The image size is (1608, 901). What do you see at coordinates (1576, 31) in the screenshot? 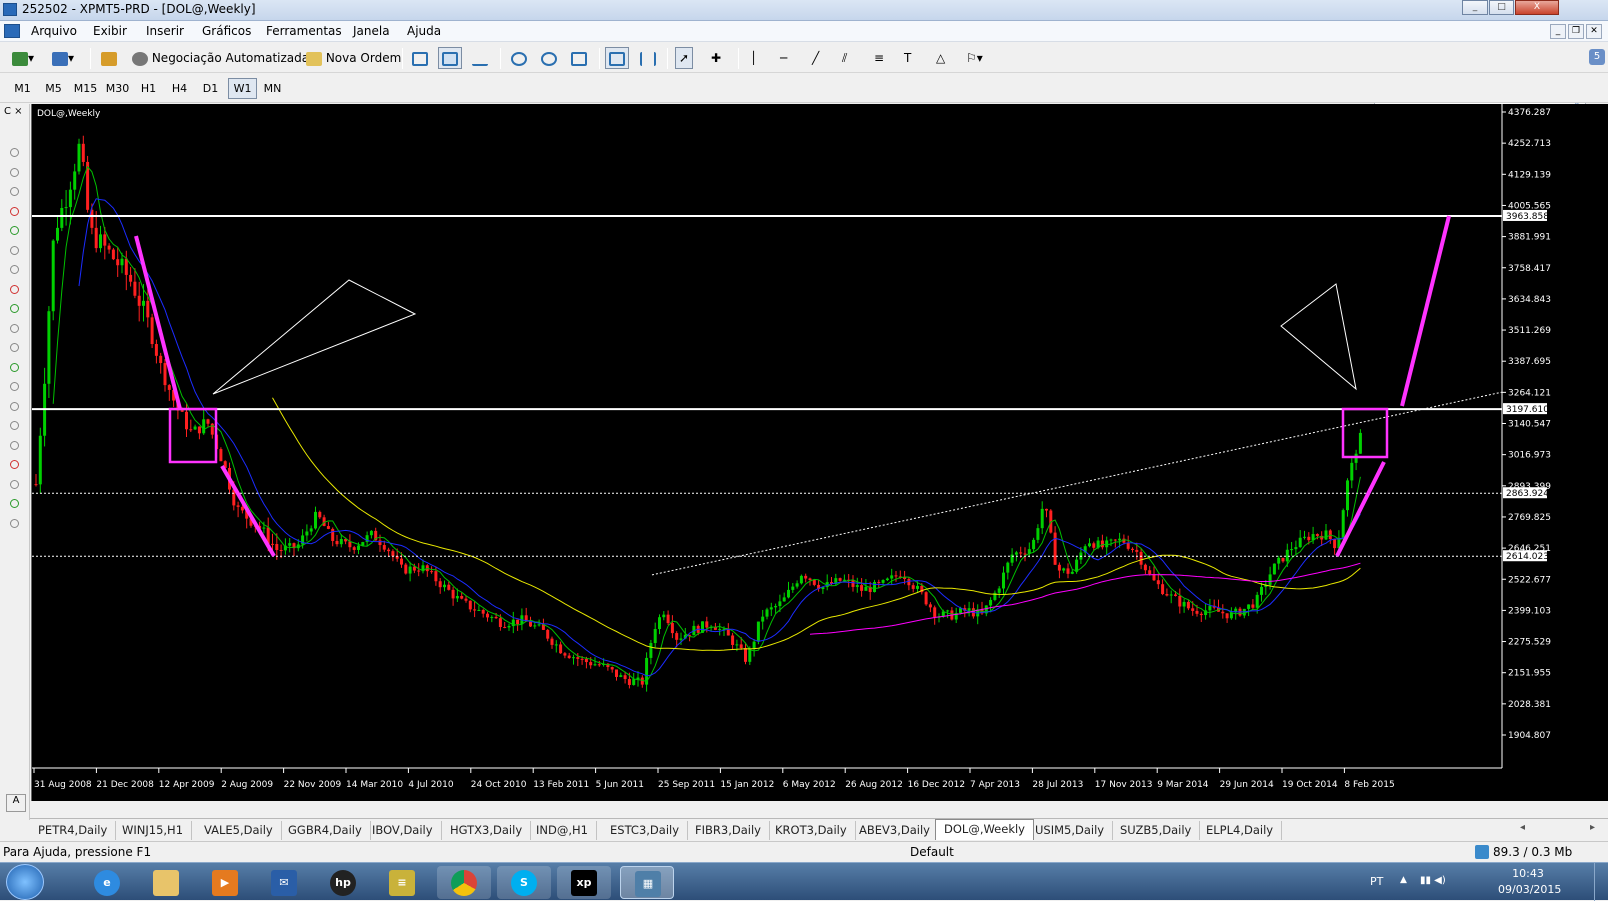
I see `mdi-restore-button: ❐` at bounding box center [1576, 31].